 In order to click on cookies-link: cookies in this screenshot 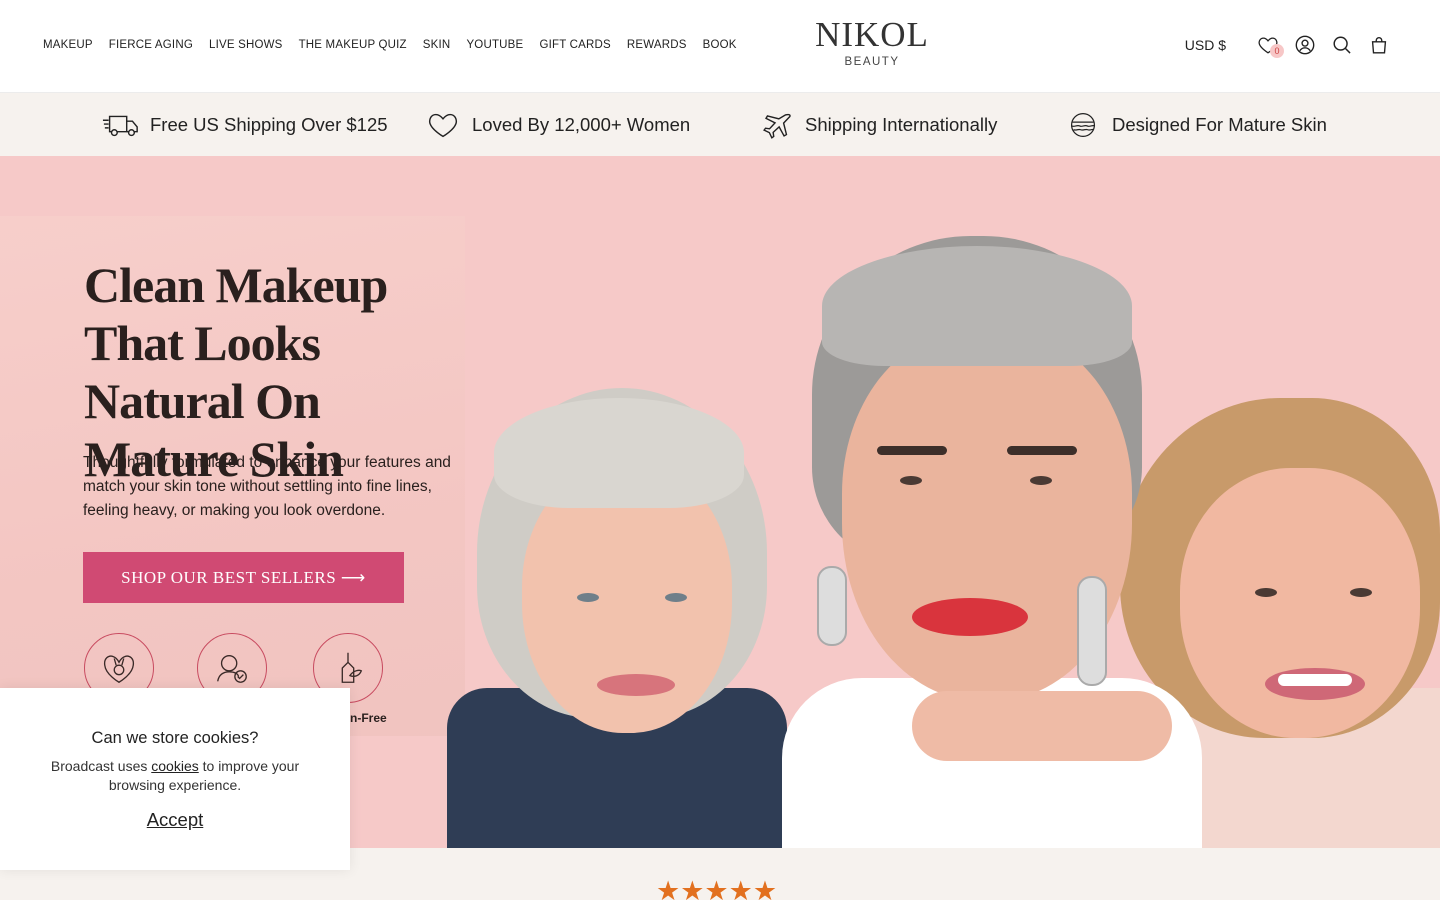, I will do `click(174, 766)`.